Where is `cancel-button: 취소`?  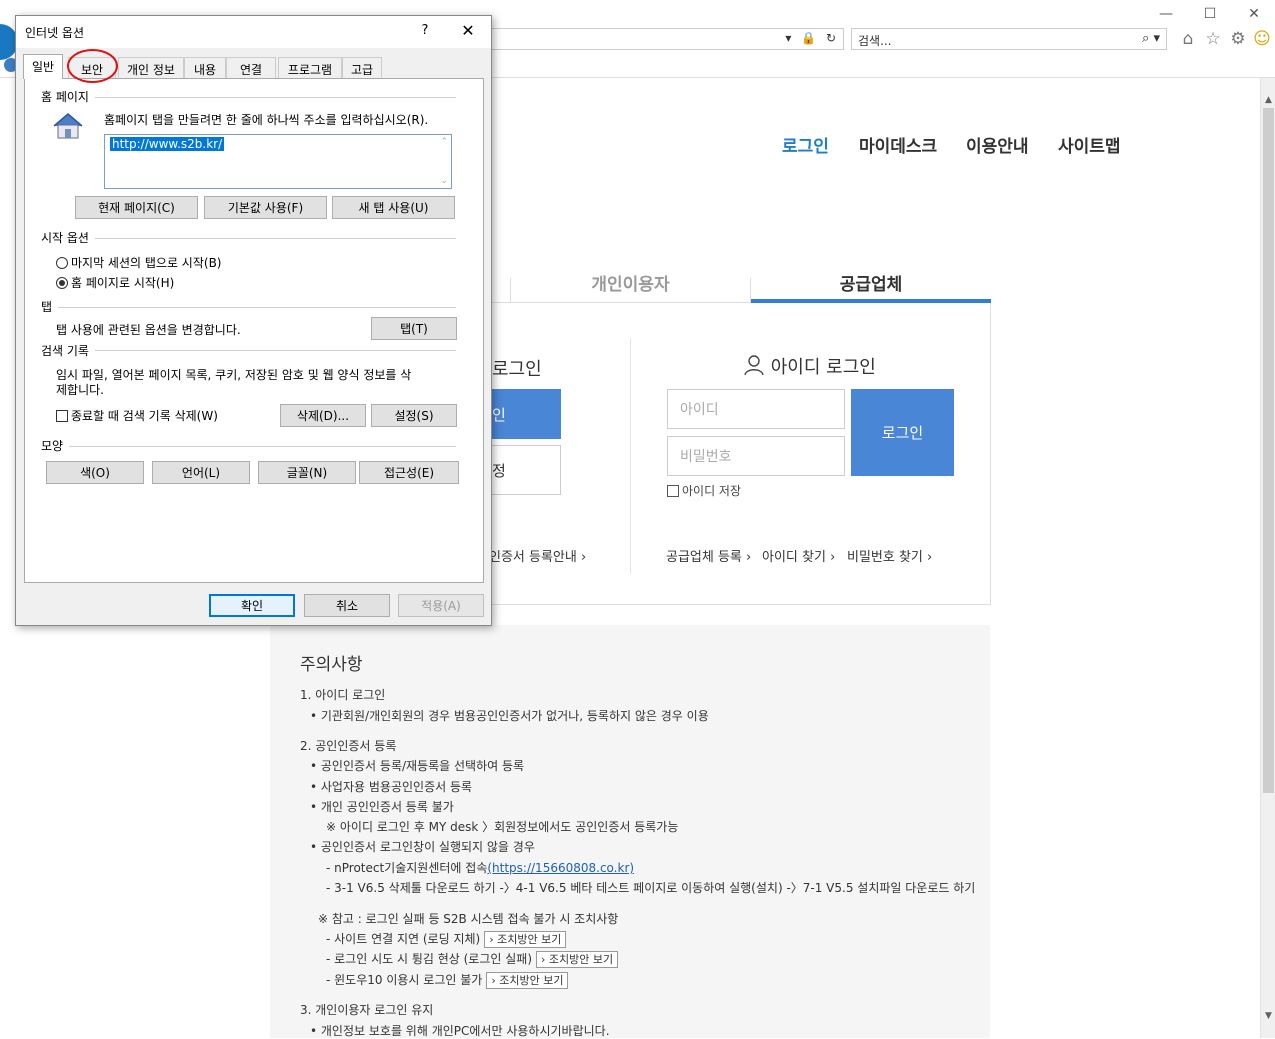 cancel-button: 취소 is located at coordinates (347, 605).